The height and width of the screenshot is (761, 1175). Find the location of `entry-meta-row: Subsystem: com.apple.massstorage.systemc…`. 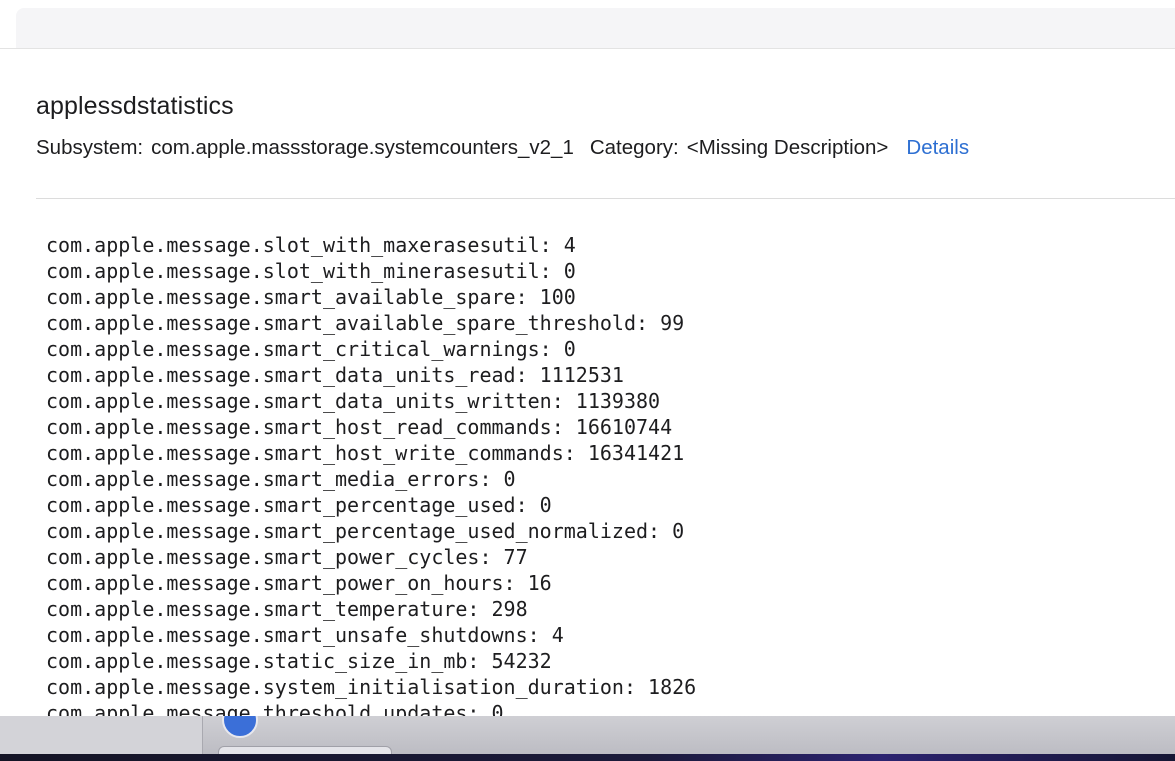

entry-meta-row: Subsystem: com.apple.massstorage.systemc… is located at coordinates (502, 148).